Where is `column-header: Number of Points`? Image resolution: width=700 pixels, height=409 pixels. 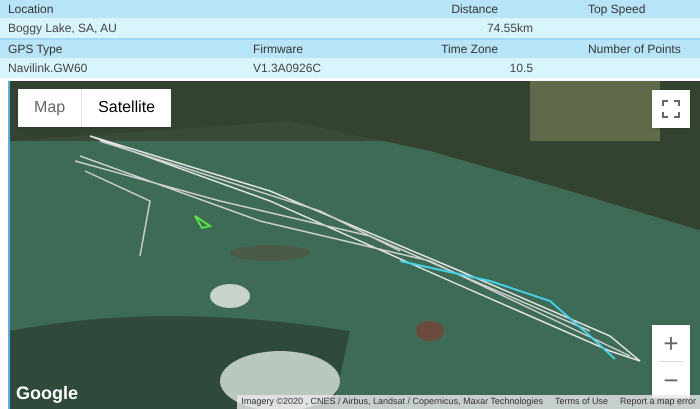 column-header: Number of Points is located at coordinates (635, 49).